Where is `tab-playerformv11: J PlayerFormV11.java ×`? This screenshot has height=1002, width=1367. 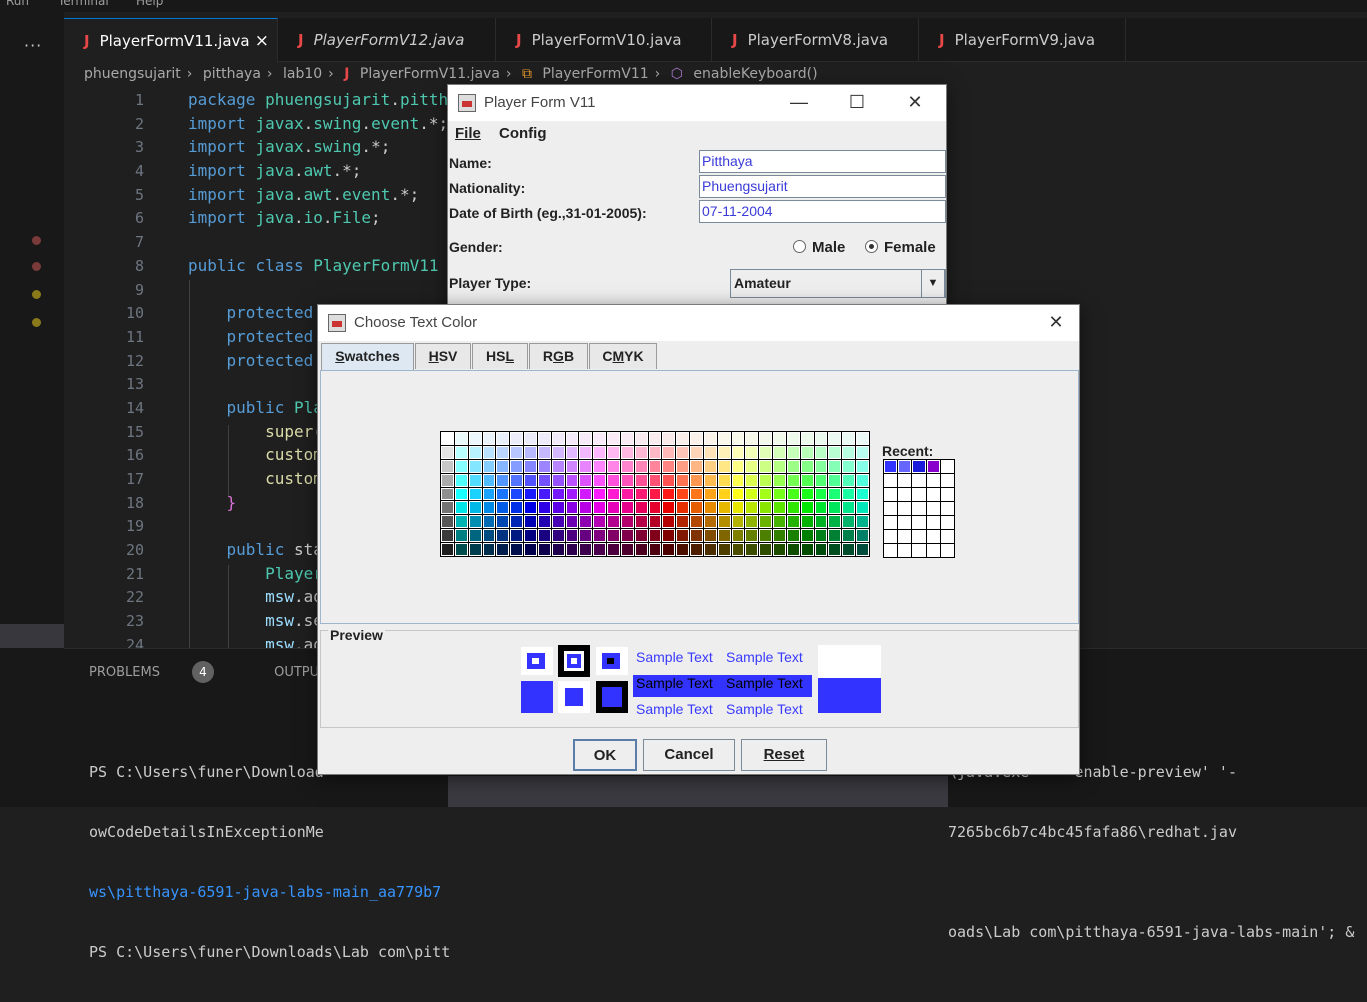 tab-playerformv11: J PlayerFormV11.java × is located at coordinates (171, 40).